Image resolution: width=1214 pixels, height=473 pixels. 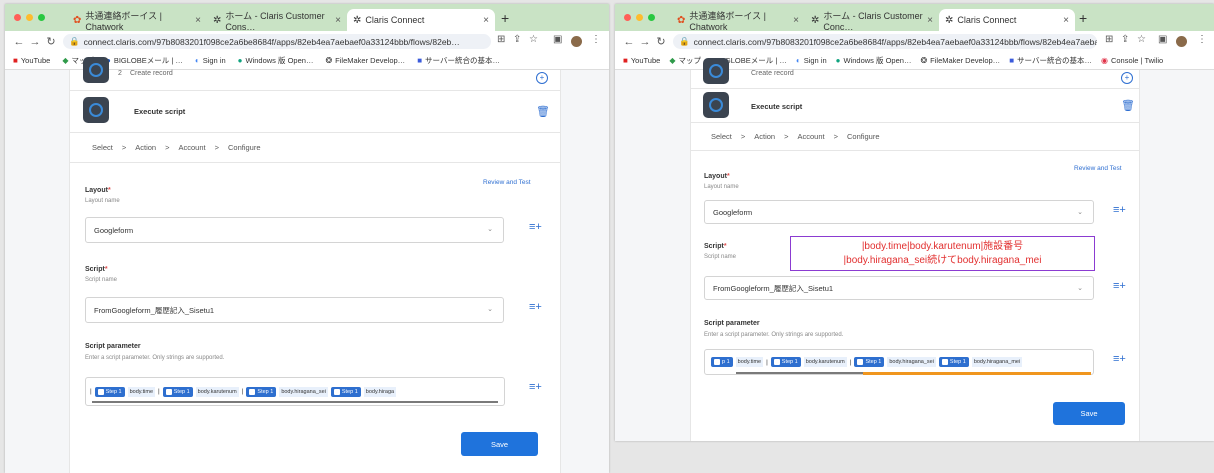 What do you see at coordinates (684, 41) in the screenshot?
I see `lock-icon: 🔒` at bounding box center [684, 41].